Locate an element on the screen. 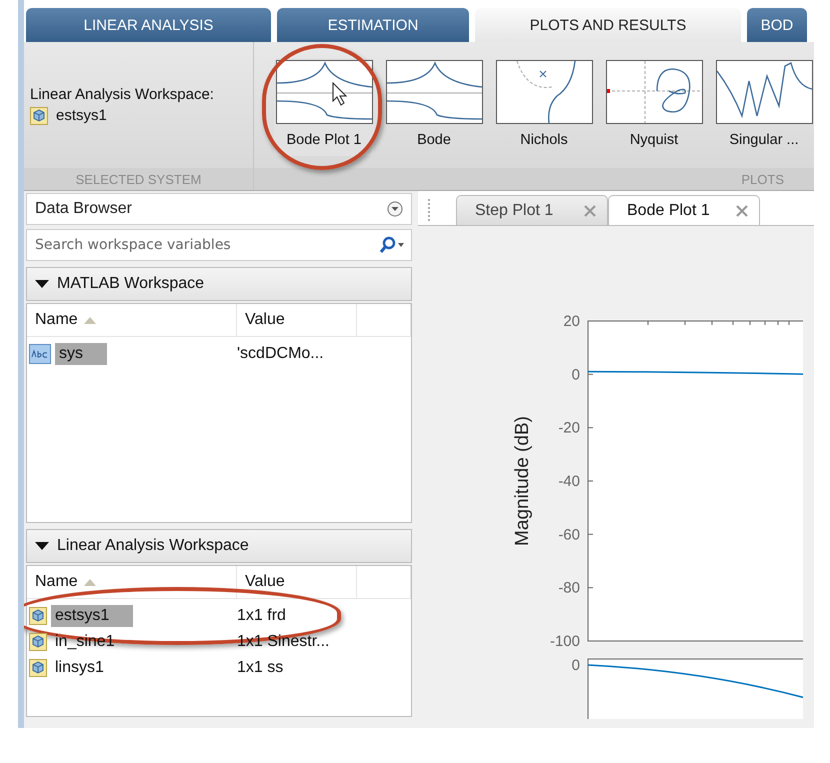  section-title: PLOTS is located at coordinates (534, 179).